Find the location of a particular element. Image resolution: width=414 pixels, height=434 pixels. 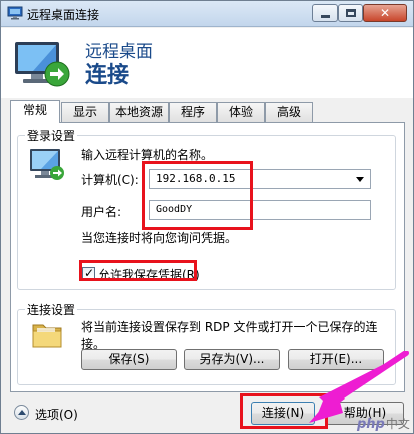

close-icon: ✕ is located at coordinates (385, 13).